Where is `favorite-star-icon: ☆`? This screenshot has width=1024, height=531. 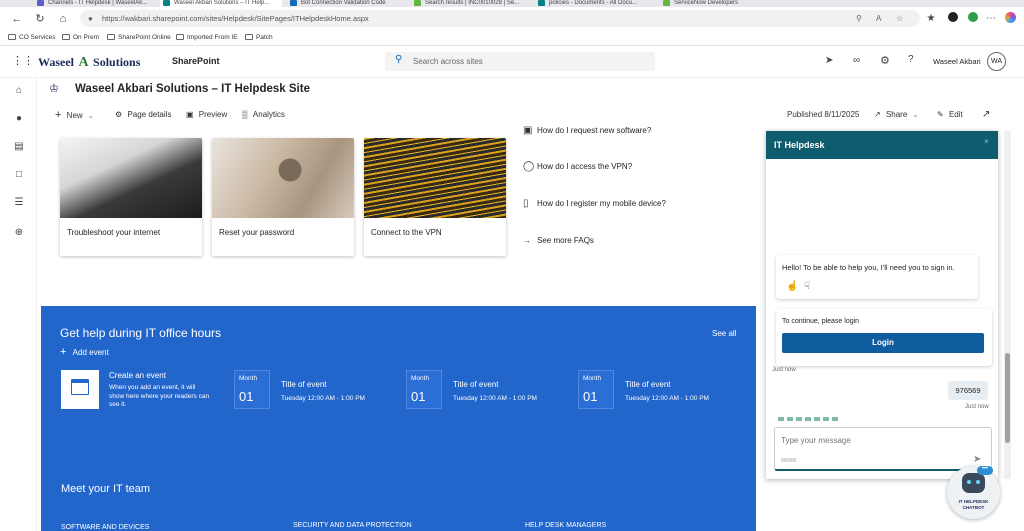 favorite-star-icon: ☆ is located at coordinates (899, 18).